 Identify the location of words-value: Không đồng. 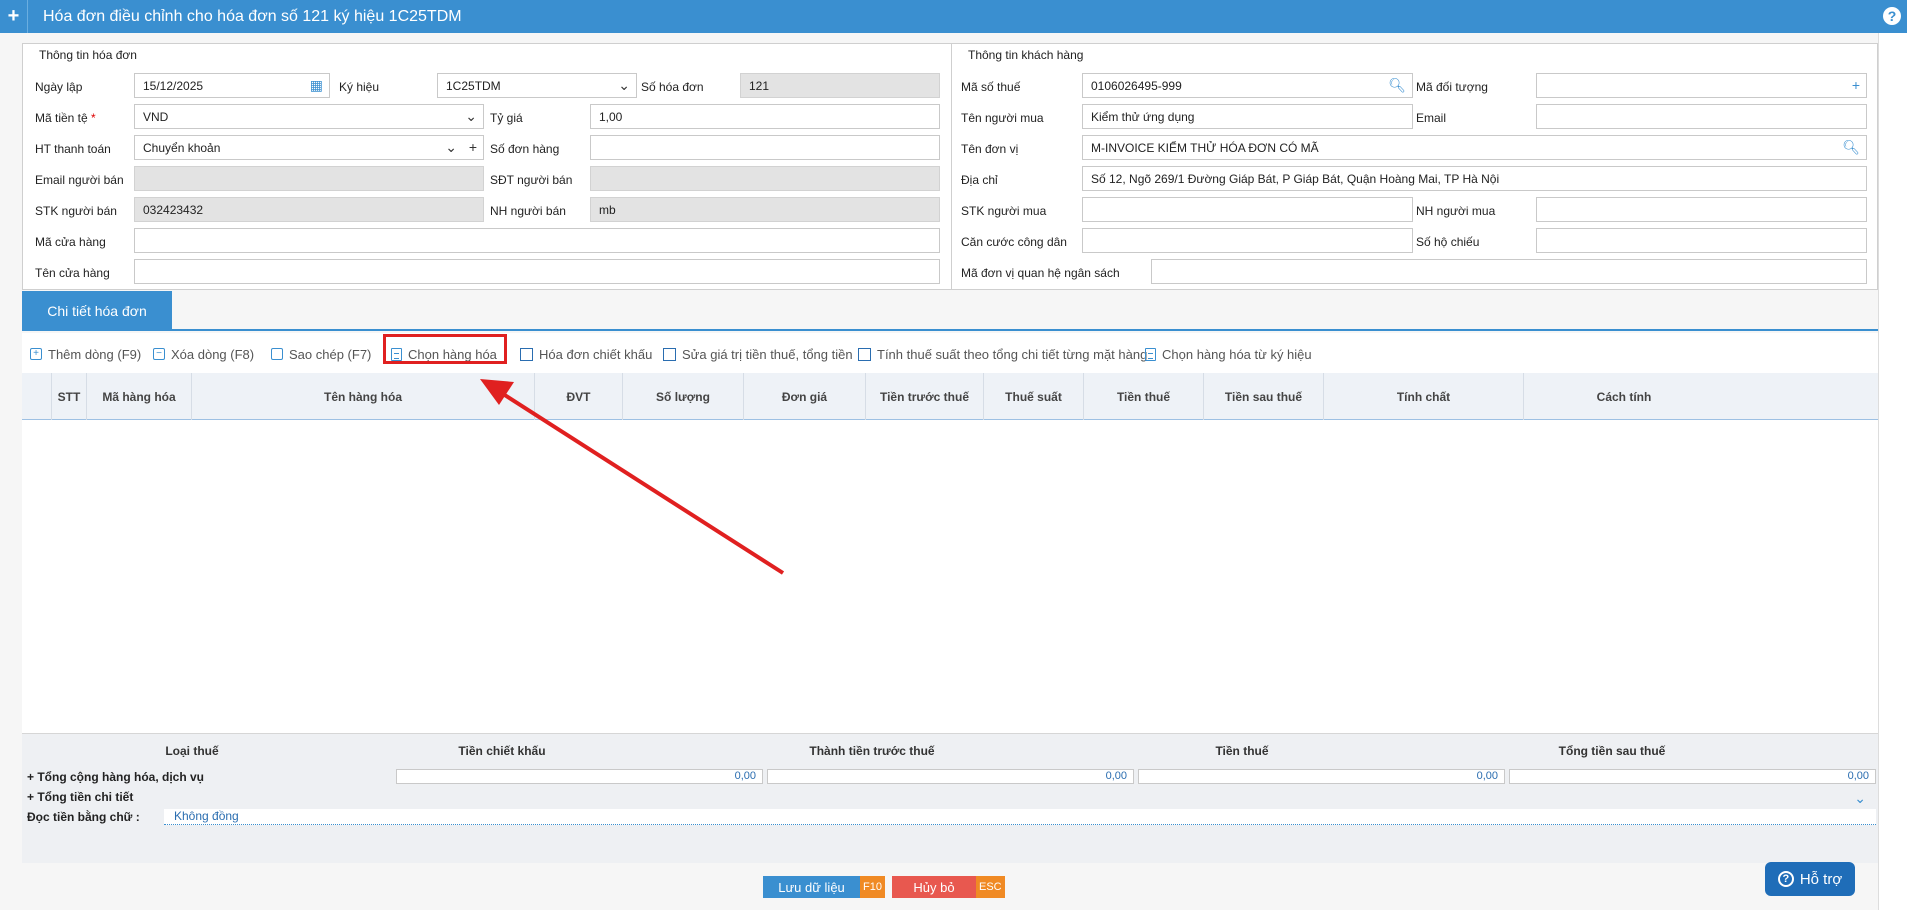
(1020, 817).